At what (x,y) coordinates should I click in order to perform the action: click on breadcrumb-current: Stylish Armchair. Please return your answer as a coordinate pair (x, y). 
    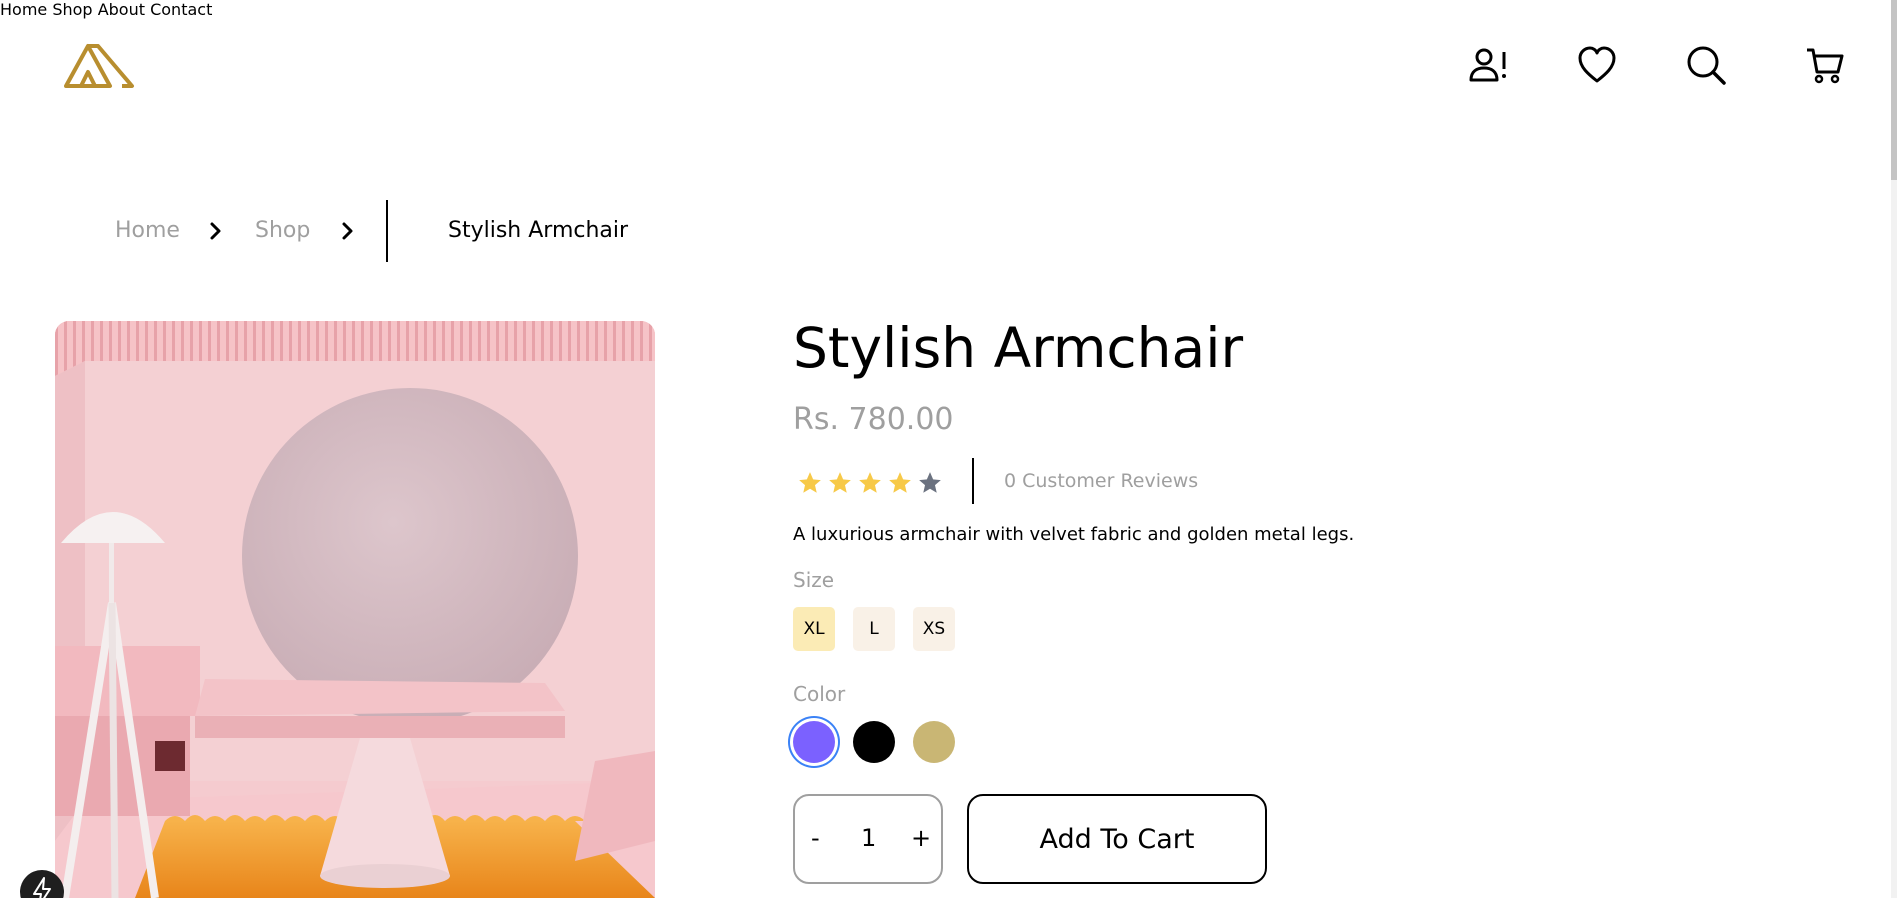
    Looking at the image, I should click on (538, 230).